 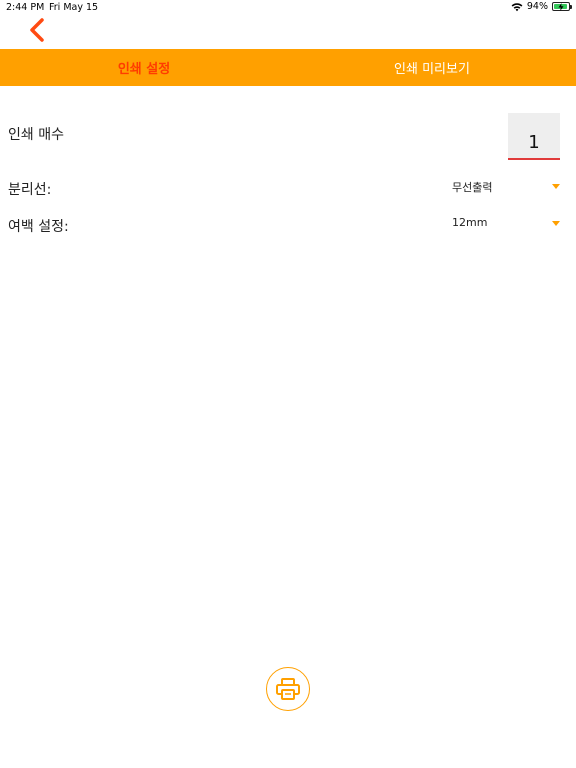 I want to click on battery-percent: 94%, so click(x=537, y=6).